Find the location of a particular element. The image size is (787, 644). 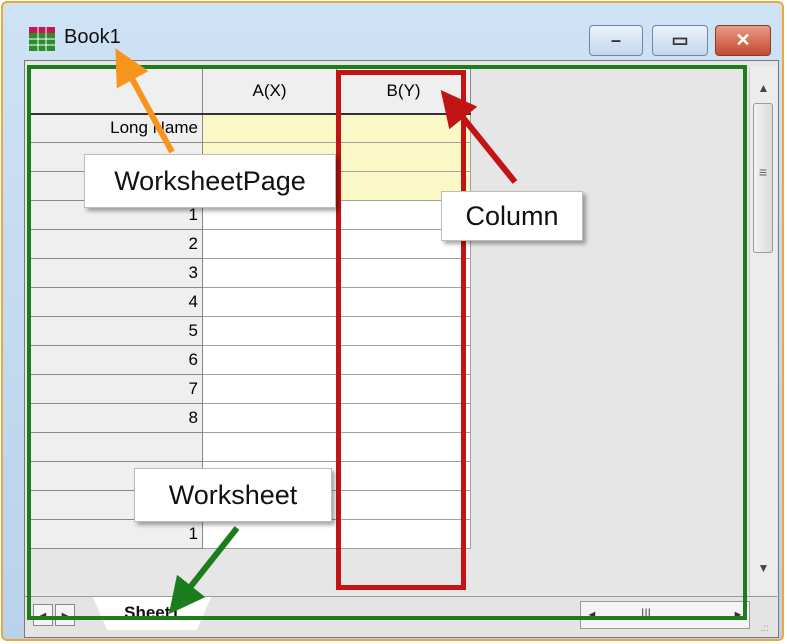

column-arrow is located at coordinates (479, 136).